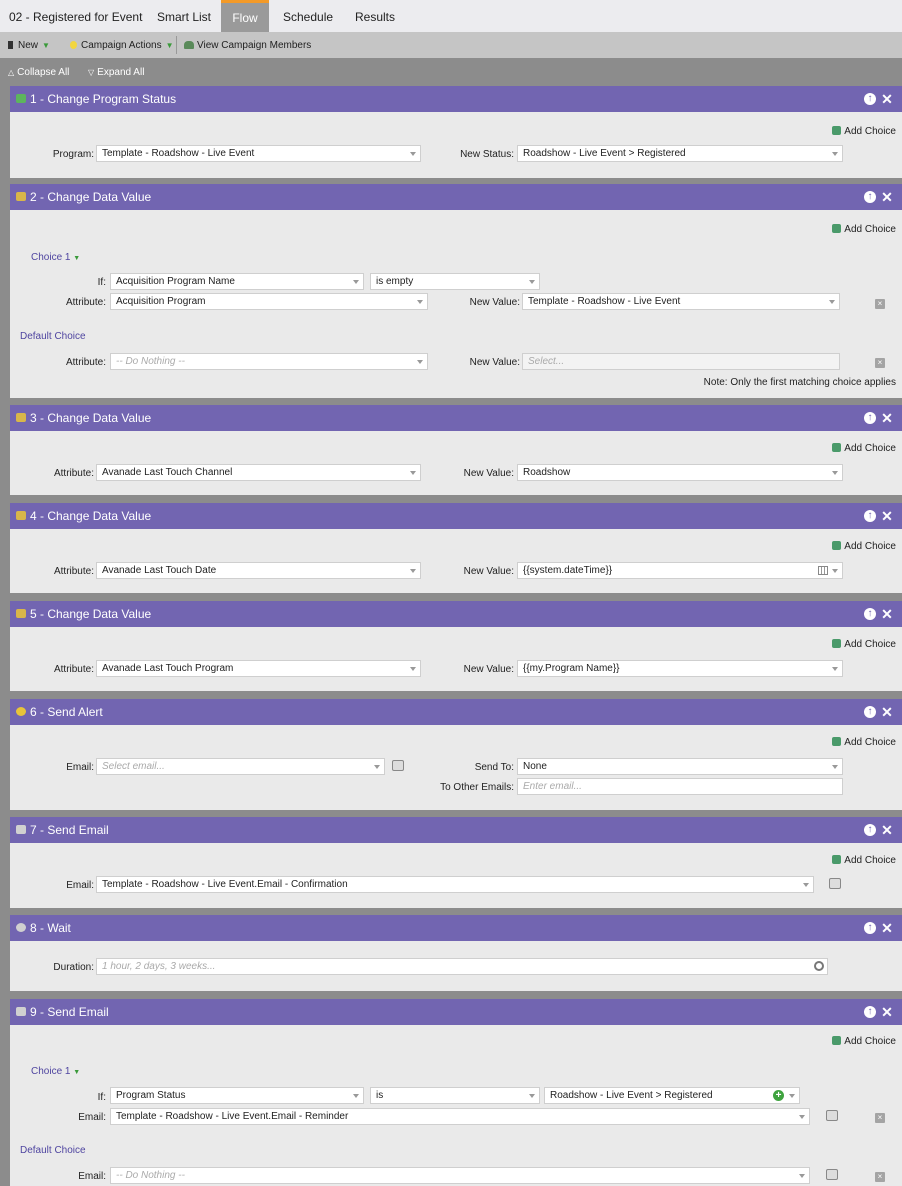 This screenshot has height=1186, width=902. I want to click on expand-all-button: ▽ Expand All, so click(116, 72).